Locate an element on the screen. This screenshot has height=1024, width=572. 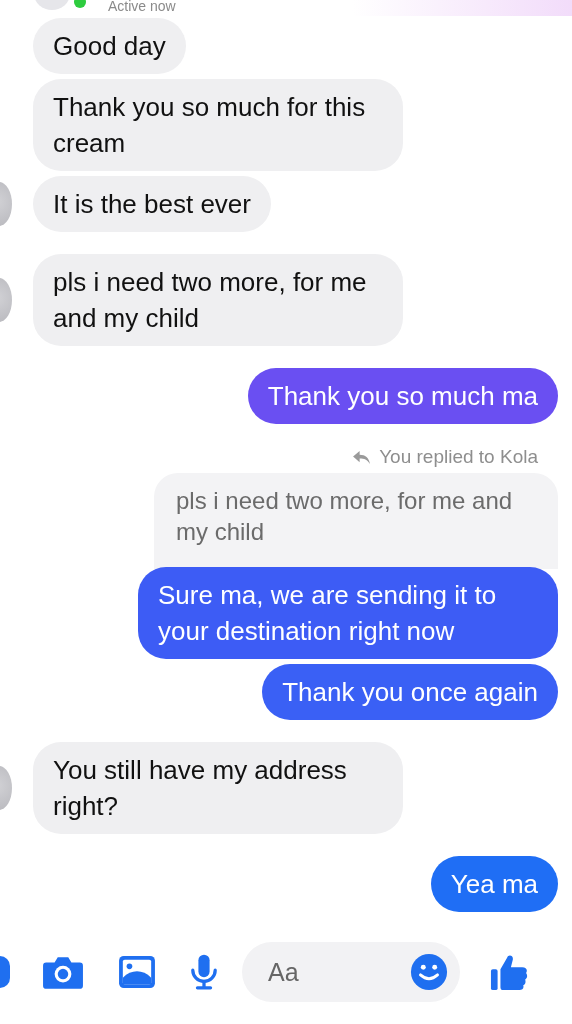
camera-icon is located at coordinates (63, 972).